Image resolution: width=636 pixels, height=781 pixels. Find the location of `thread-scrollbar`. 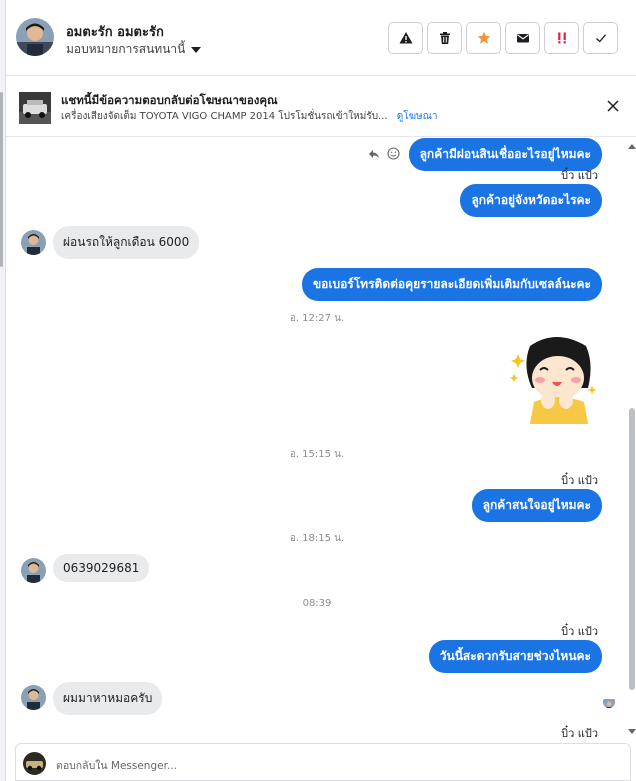

thread-scrollbar is located at coordinates (631, 438).